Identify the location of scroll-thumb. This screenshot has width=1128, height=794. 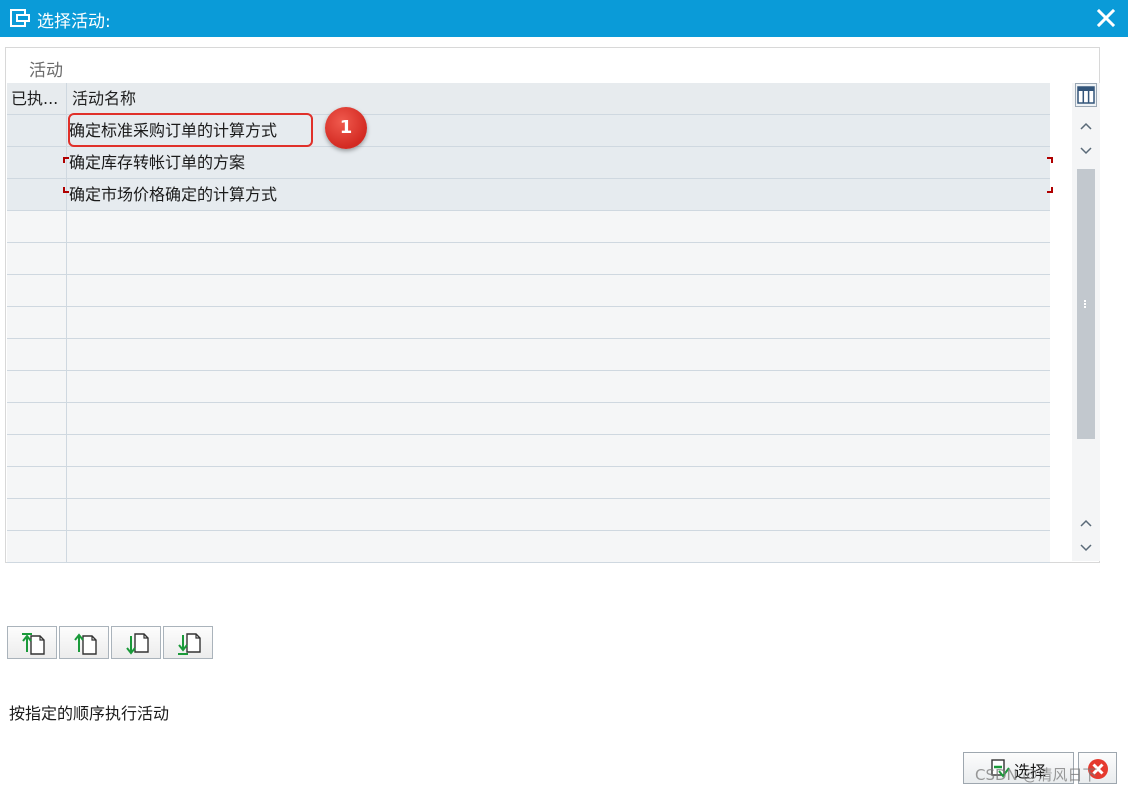
(1086, 304).